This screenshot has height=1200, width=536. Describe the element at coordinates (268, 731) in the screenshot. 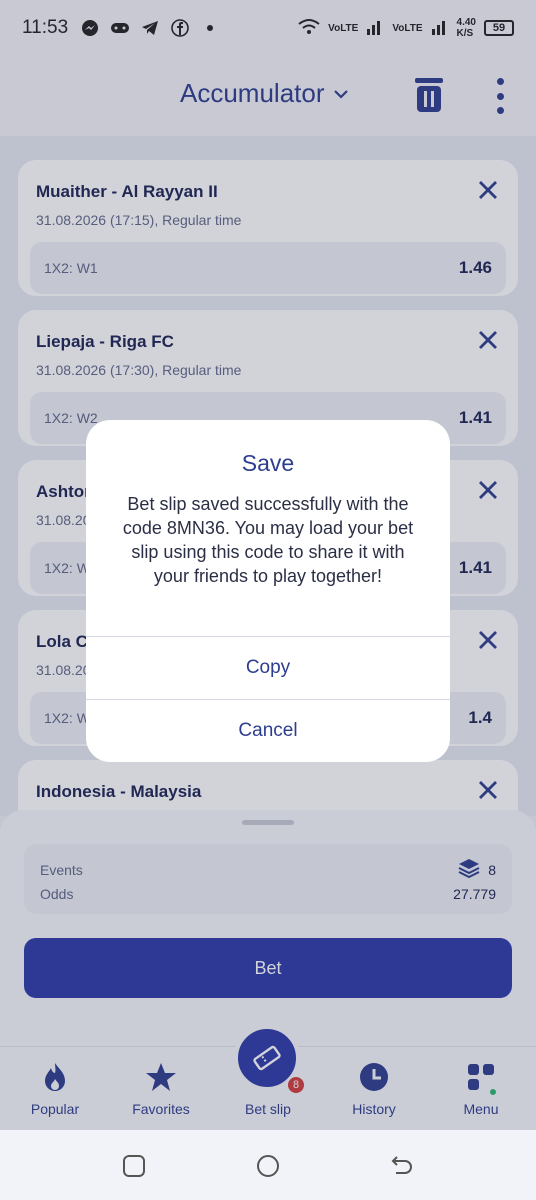

I see `cancel-button: Cancel` at that location.